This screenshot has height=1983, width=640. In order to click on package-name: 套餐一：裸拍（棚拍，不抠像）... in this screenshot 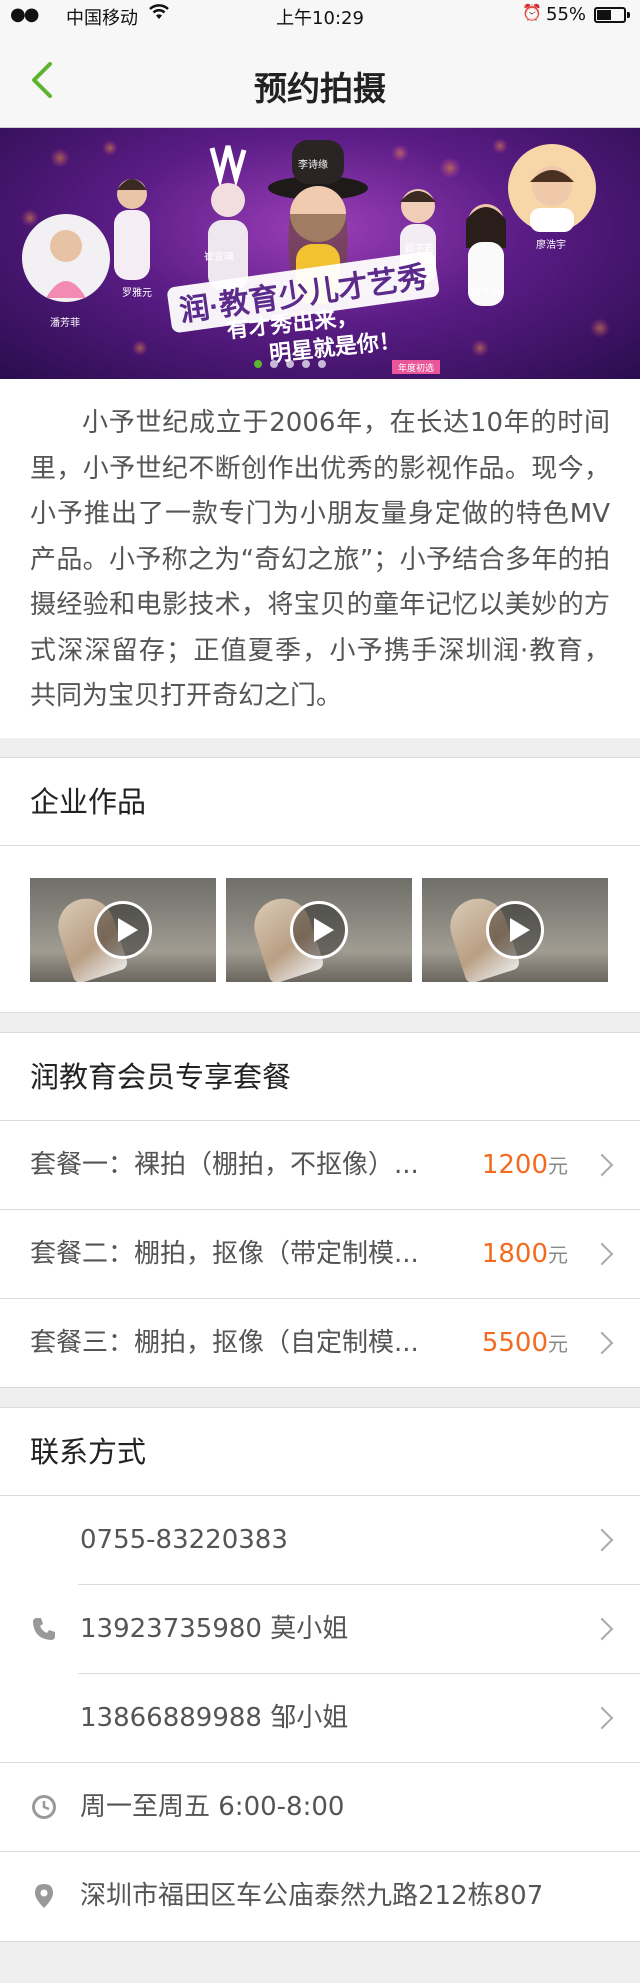, I will do `click(224, 1165)`.